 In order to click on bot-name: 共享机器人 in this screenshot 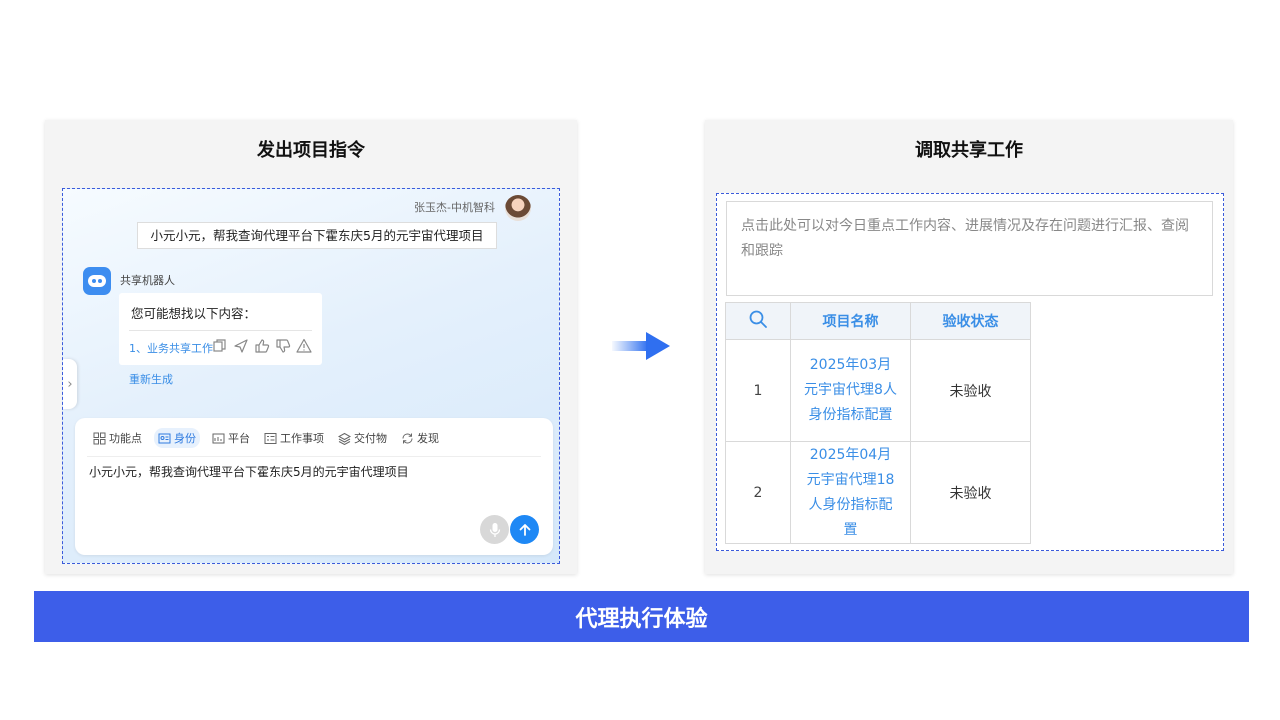, I will do `click(147, 280)`.